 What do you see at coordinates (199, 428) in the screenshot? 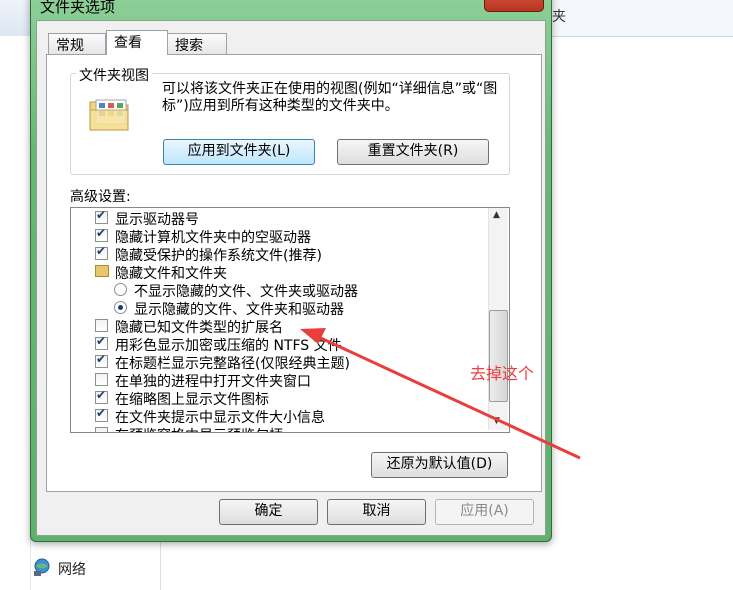
I see `list-item-label: 在预览窗格中显示预览句柄` at bounding box center [199, 428].